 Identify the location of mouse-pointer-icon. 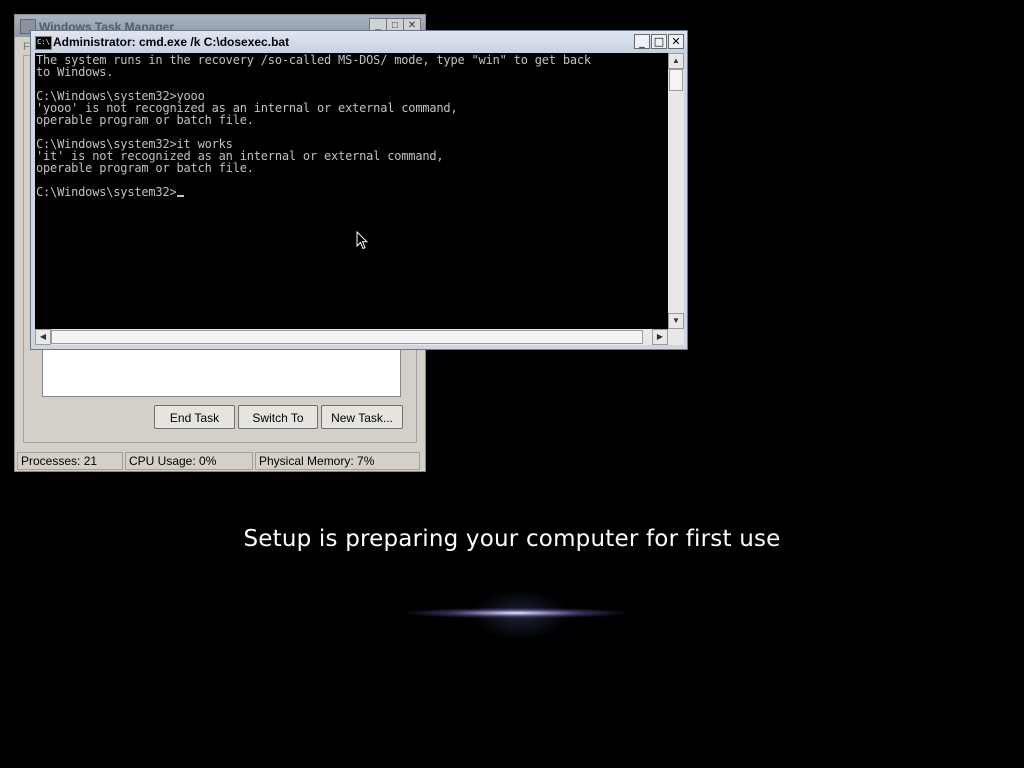
(362, 240).